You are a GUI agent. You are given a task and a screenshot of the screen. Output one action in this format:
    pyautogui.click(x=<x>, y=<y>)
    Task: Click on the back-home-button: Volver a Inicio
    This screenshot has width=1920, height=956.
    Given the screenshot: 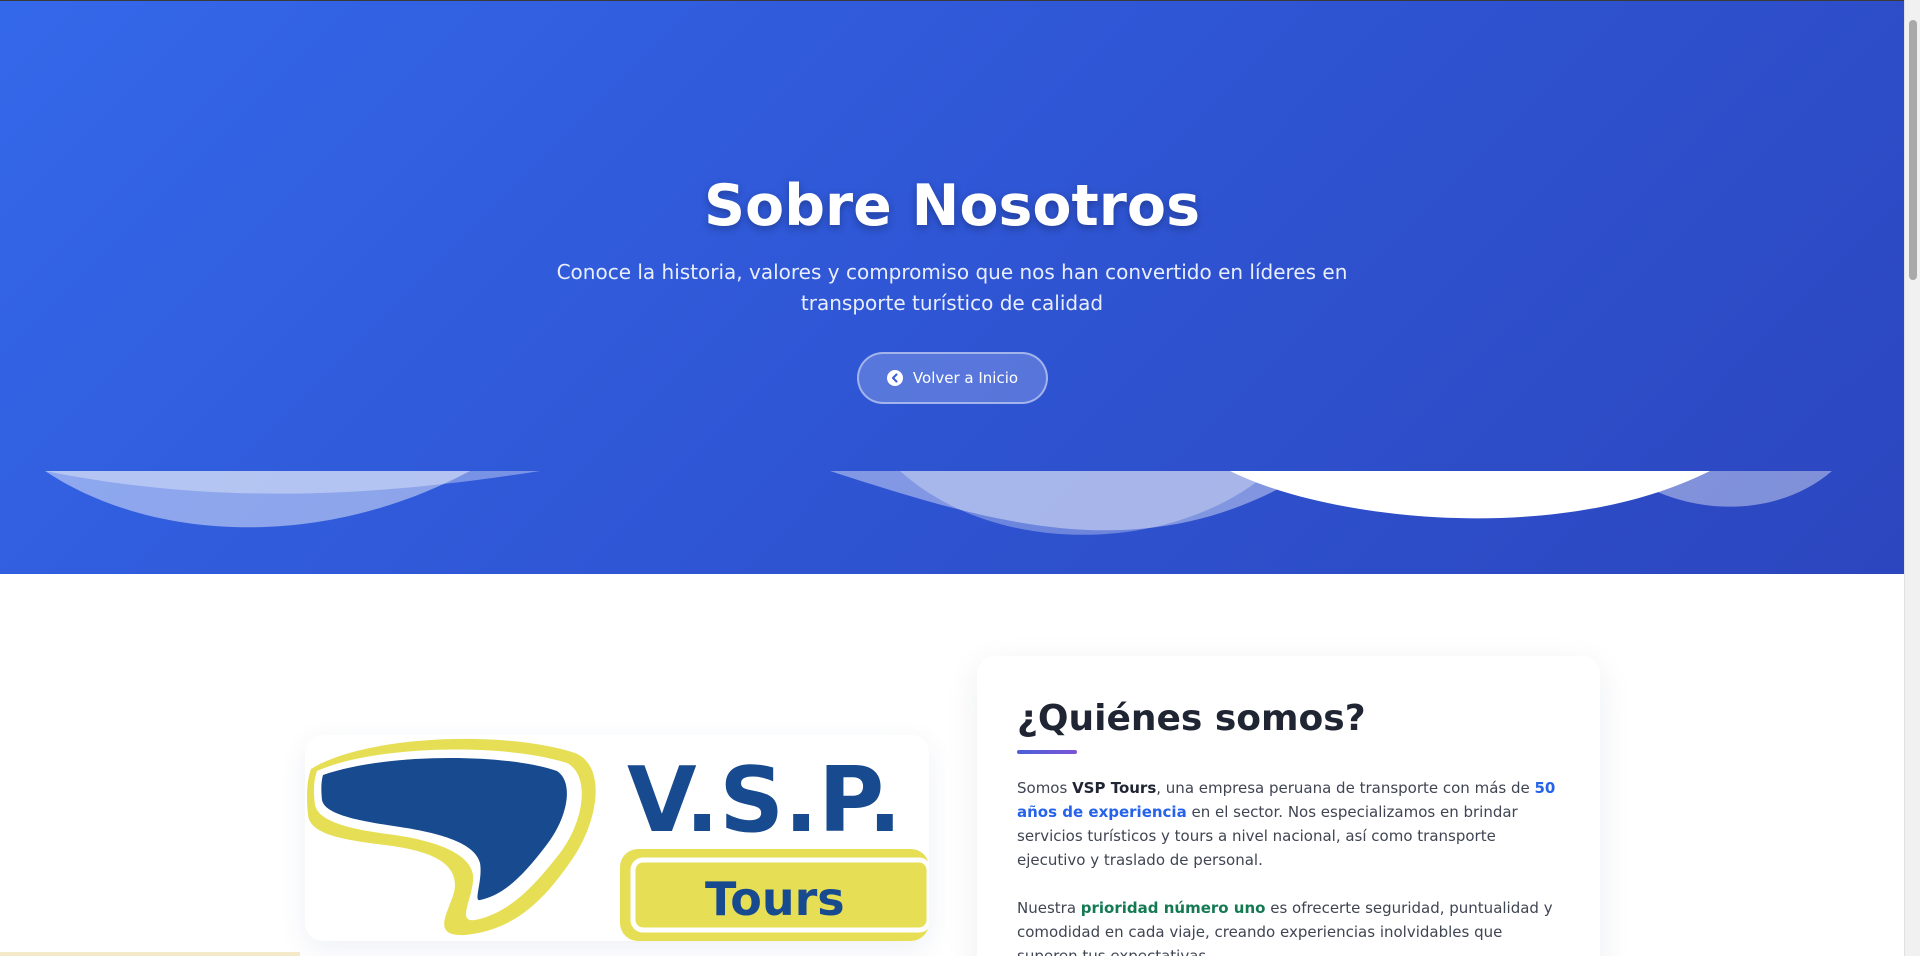 What is the action you would take?
    pyautogui.click(x=952, y=378)
    